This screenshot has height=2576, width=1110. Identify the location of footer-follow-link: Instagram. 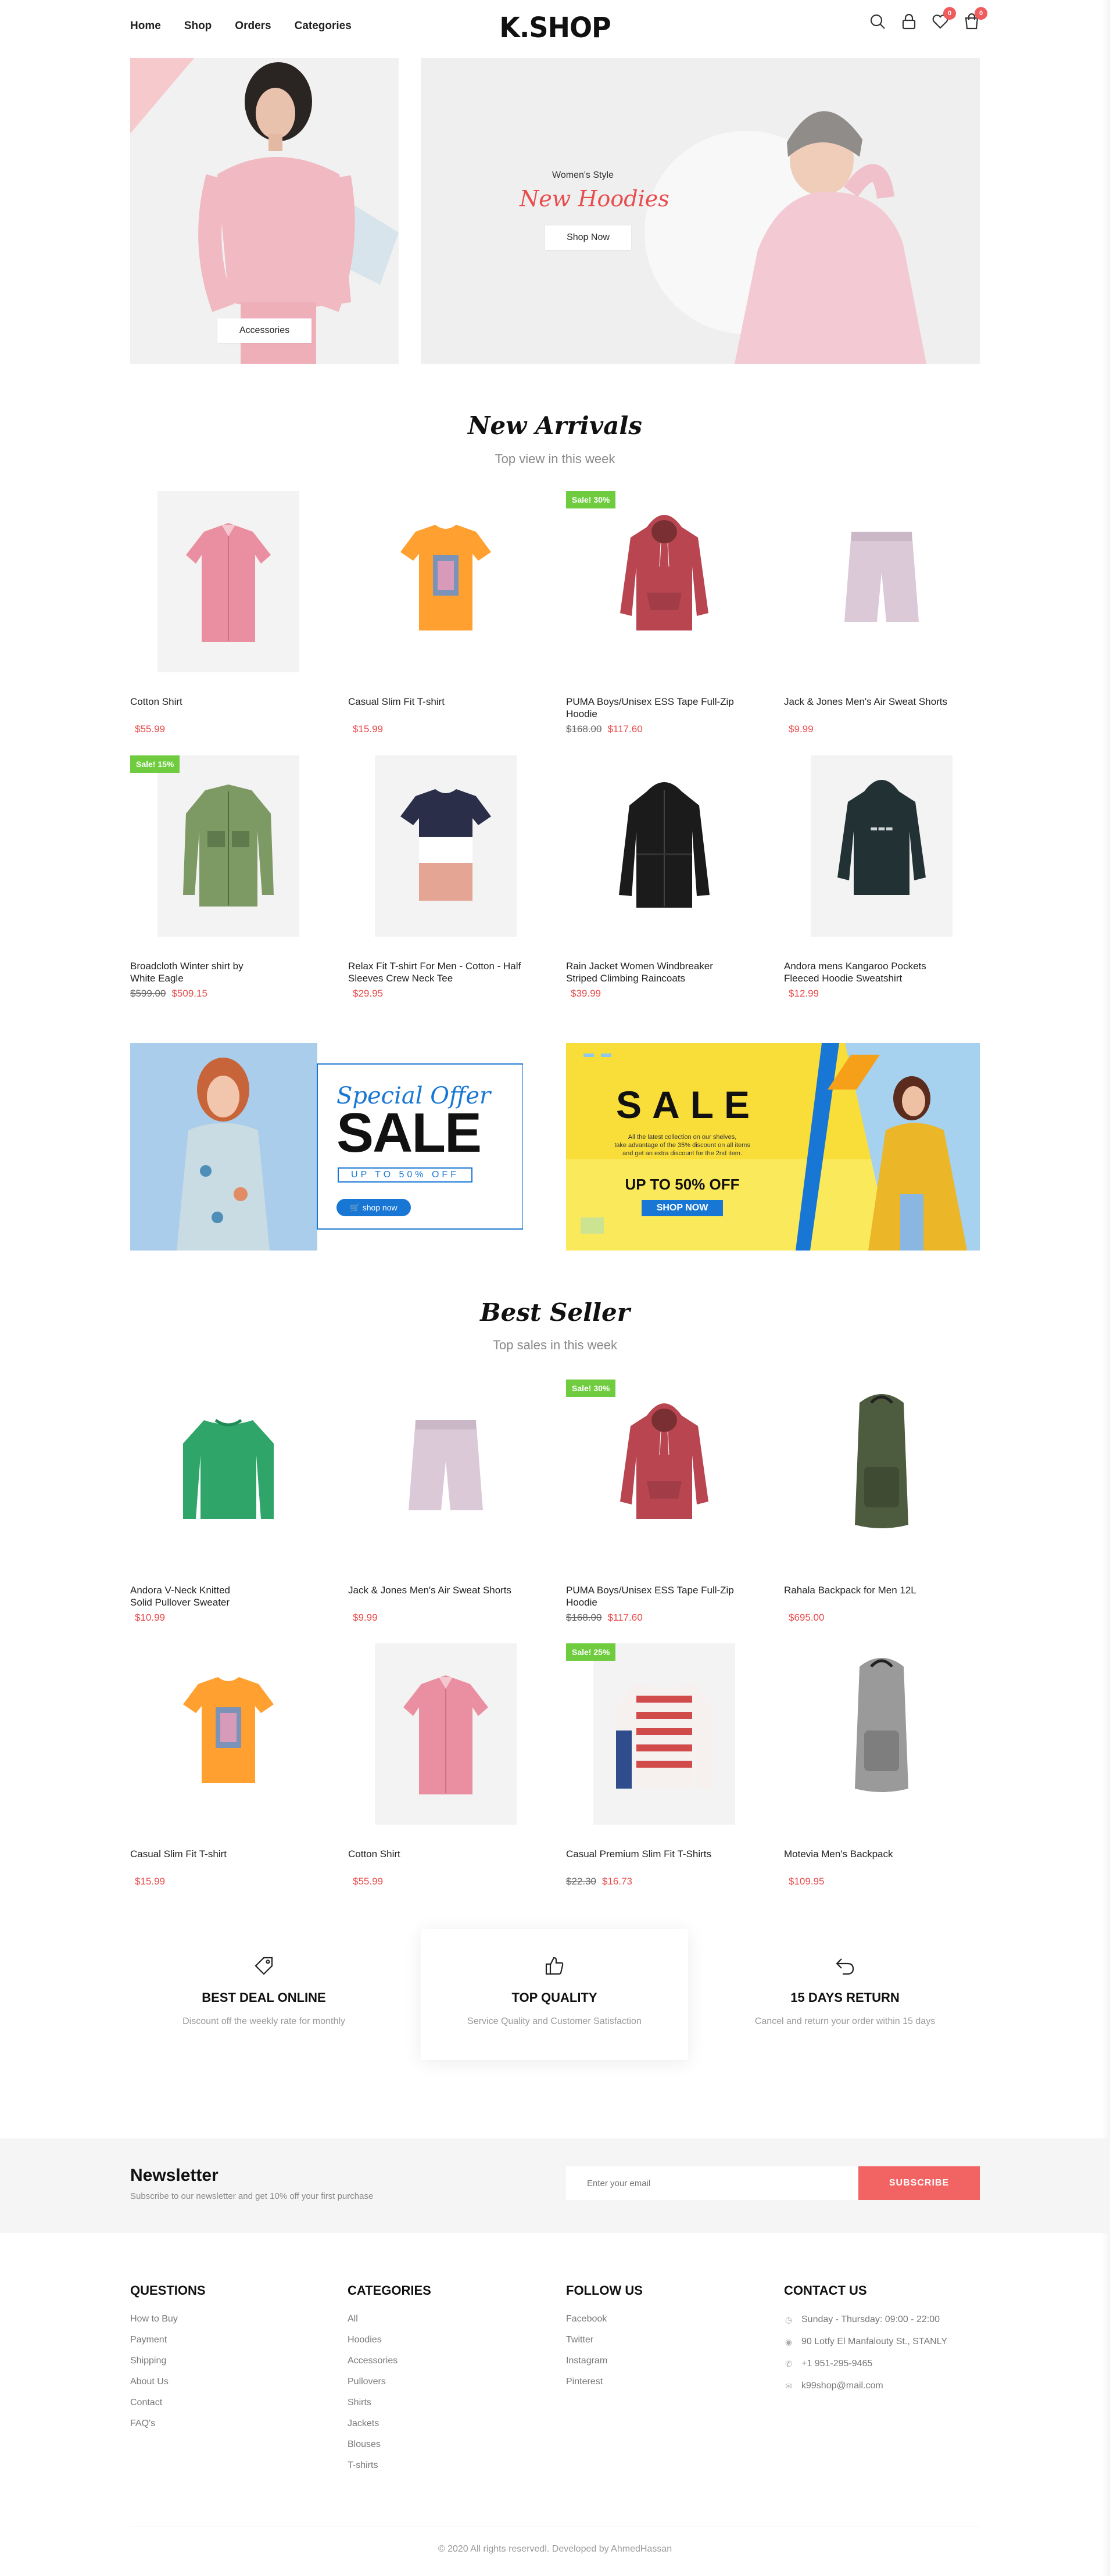
(604, 2361).